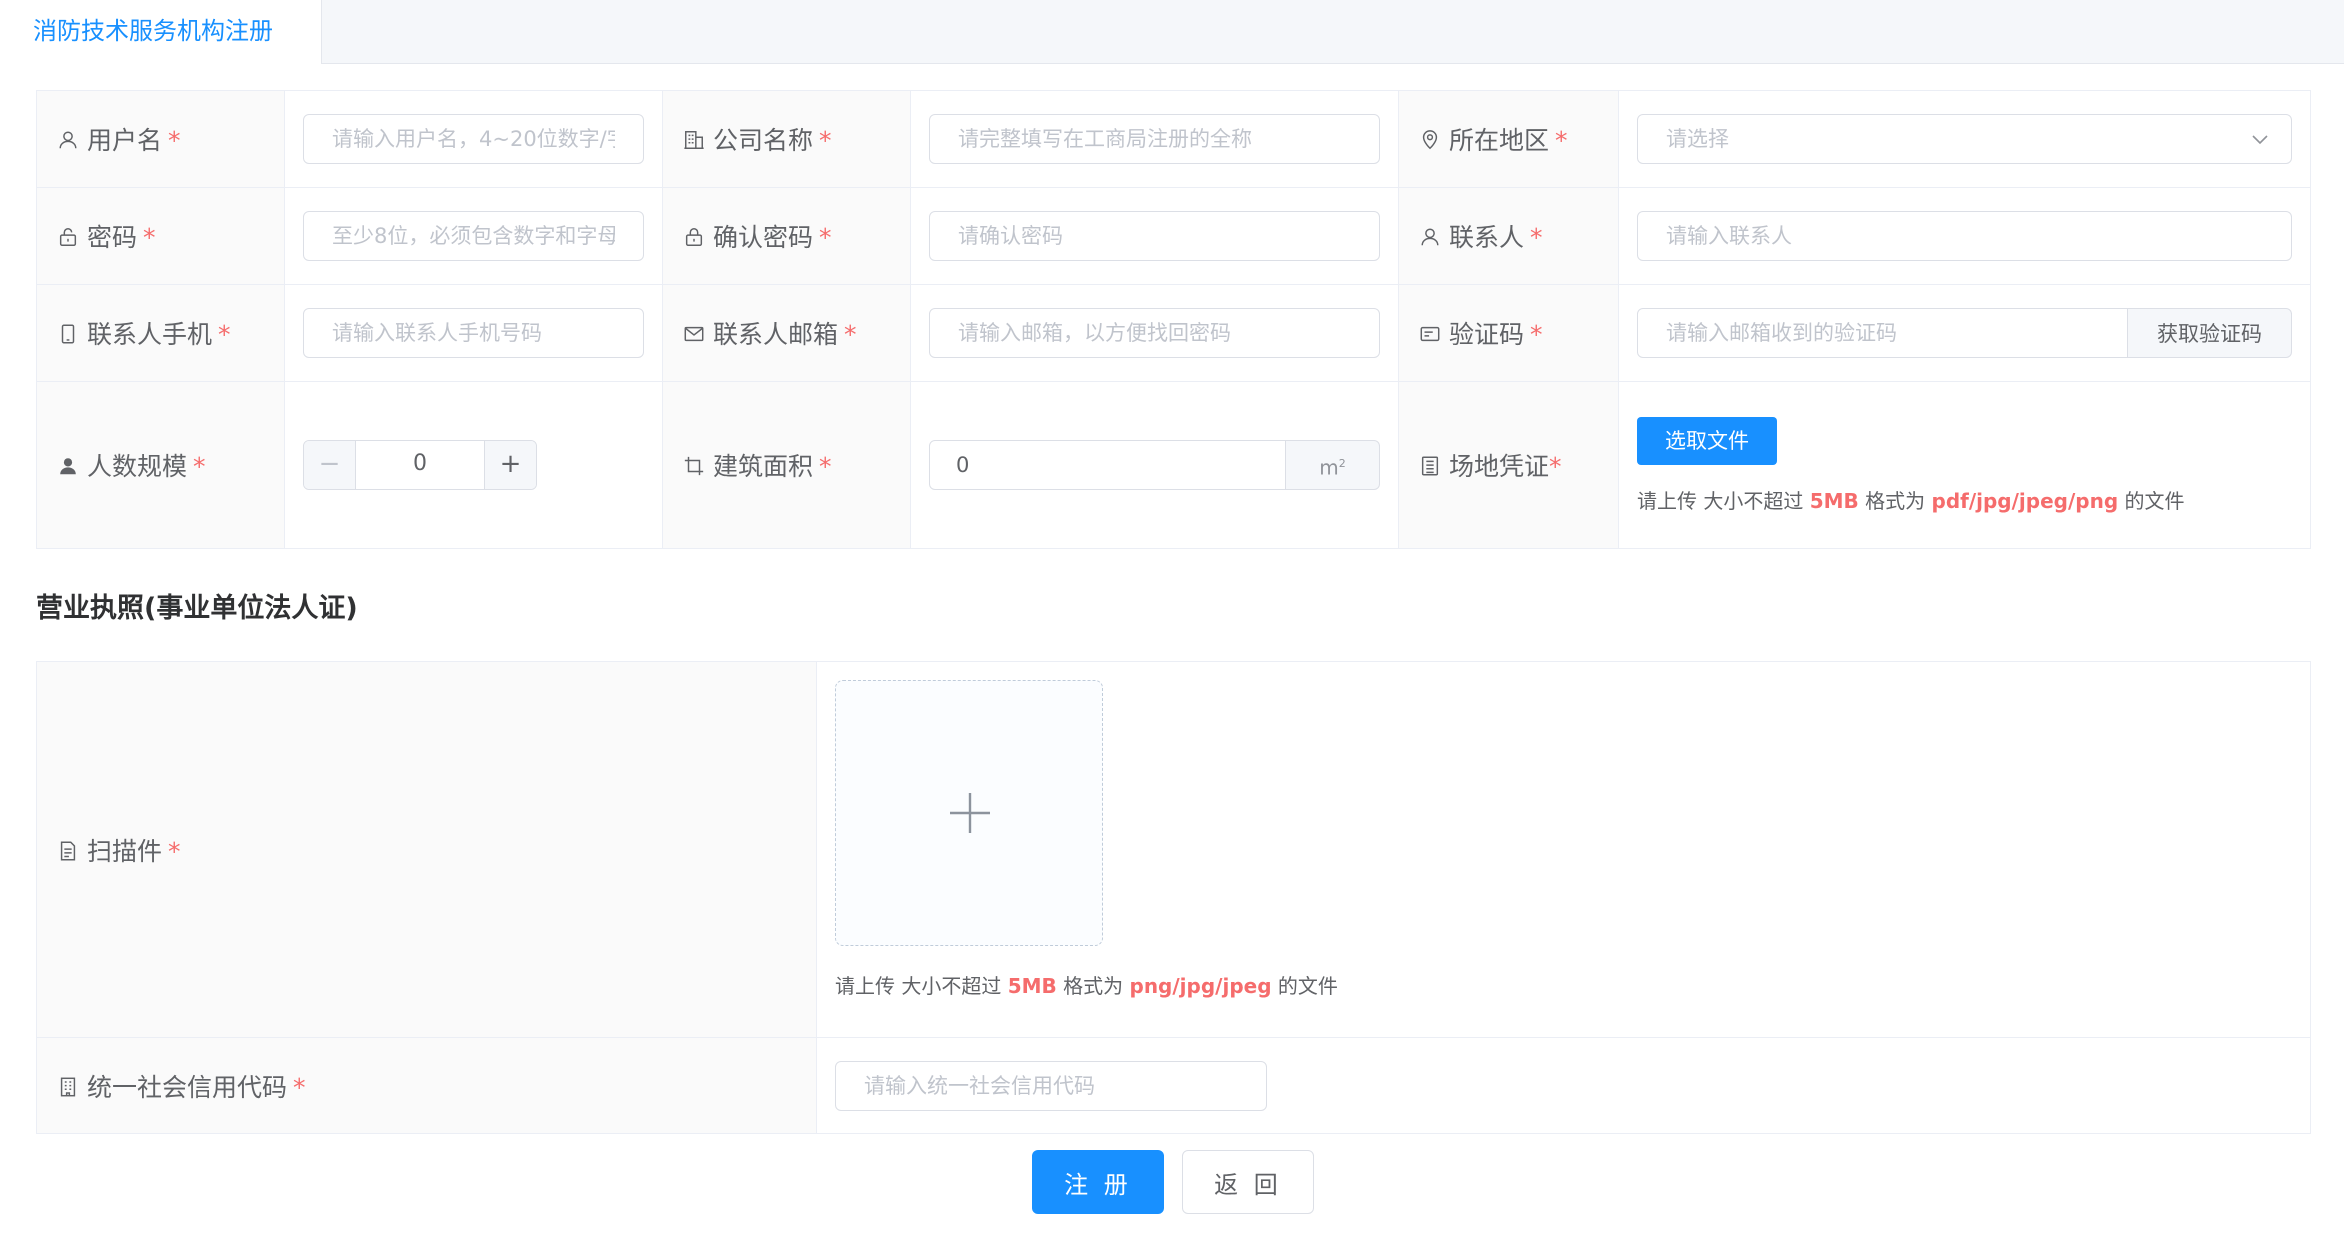 Image resolution: width=2344 pixels, height=1236 pixels. Describe the element at coordinates (1154, 333) in the screenshot. I see `email-input` at that location.